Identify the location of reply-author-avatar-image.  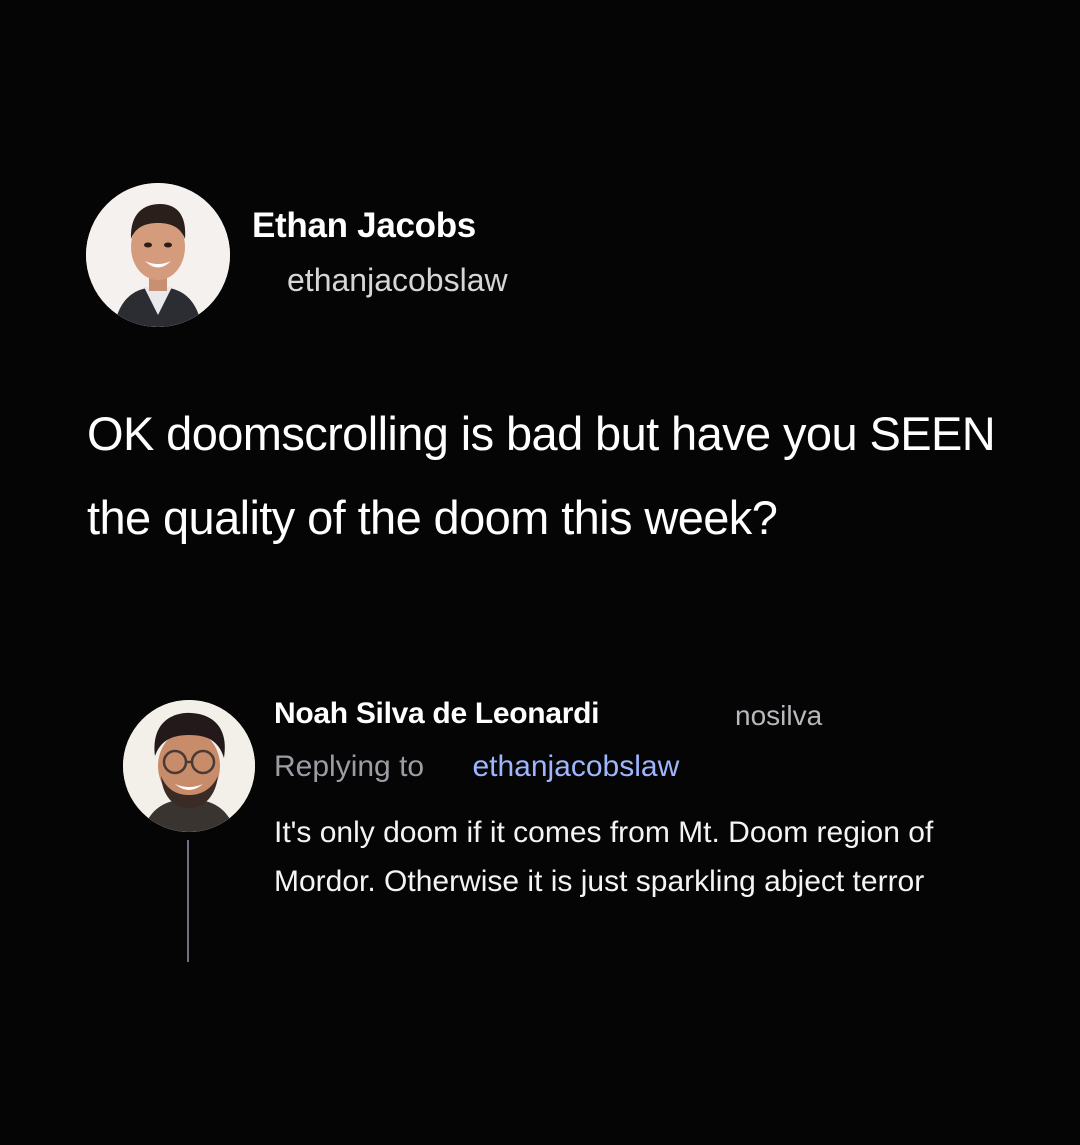
(189, 766).